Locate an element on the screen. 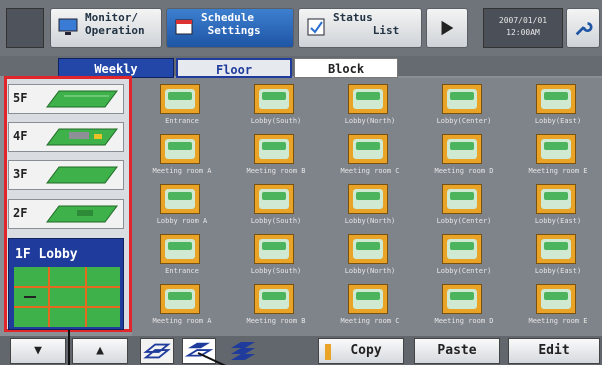 The height and width of the screenshot is (365, 602). unit-name: Entrance is located at coordinates (182, 121).